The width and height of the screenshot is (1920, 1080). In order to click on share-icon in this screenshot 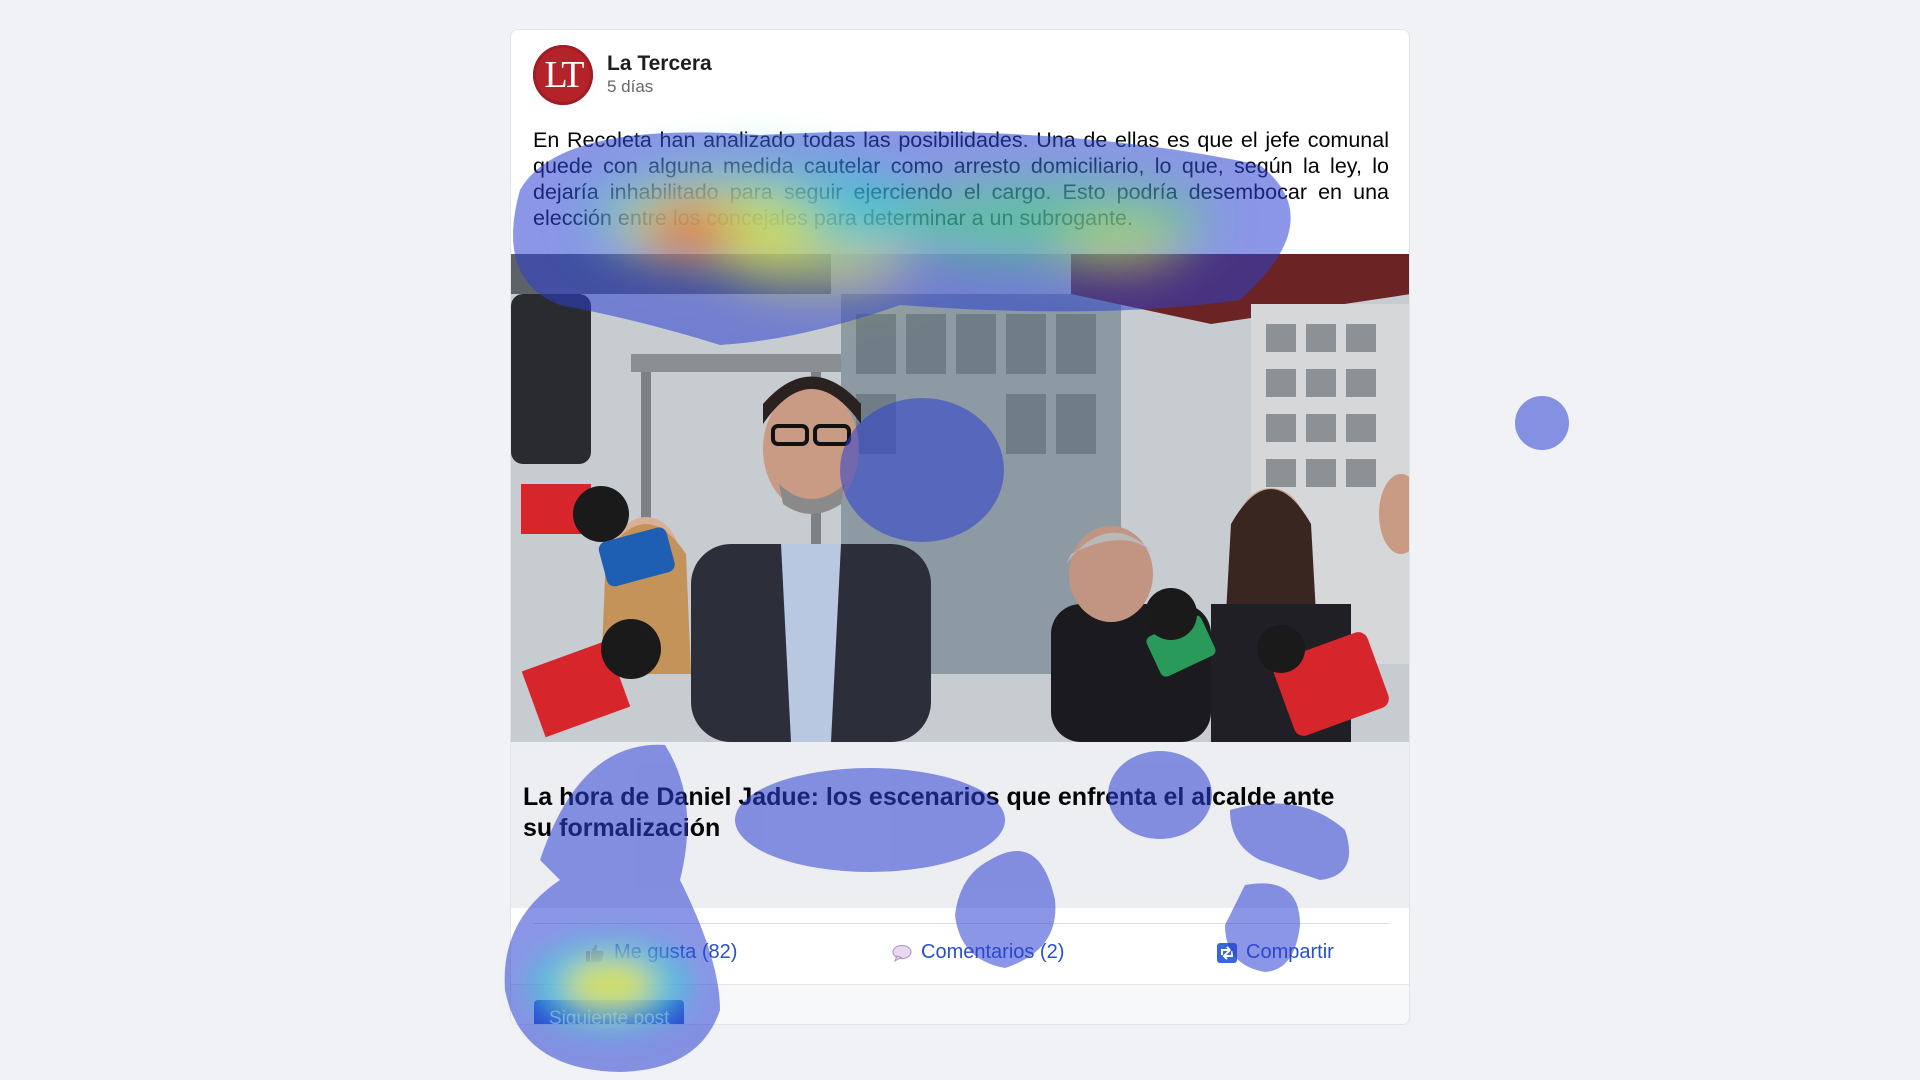, I will do `click(1227, 953)`.